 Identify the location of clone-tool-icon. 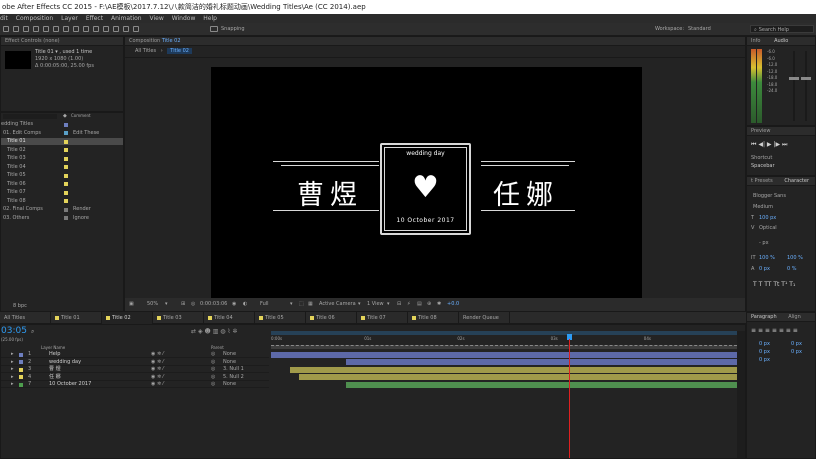
(106, 29).